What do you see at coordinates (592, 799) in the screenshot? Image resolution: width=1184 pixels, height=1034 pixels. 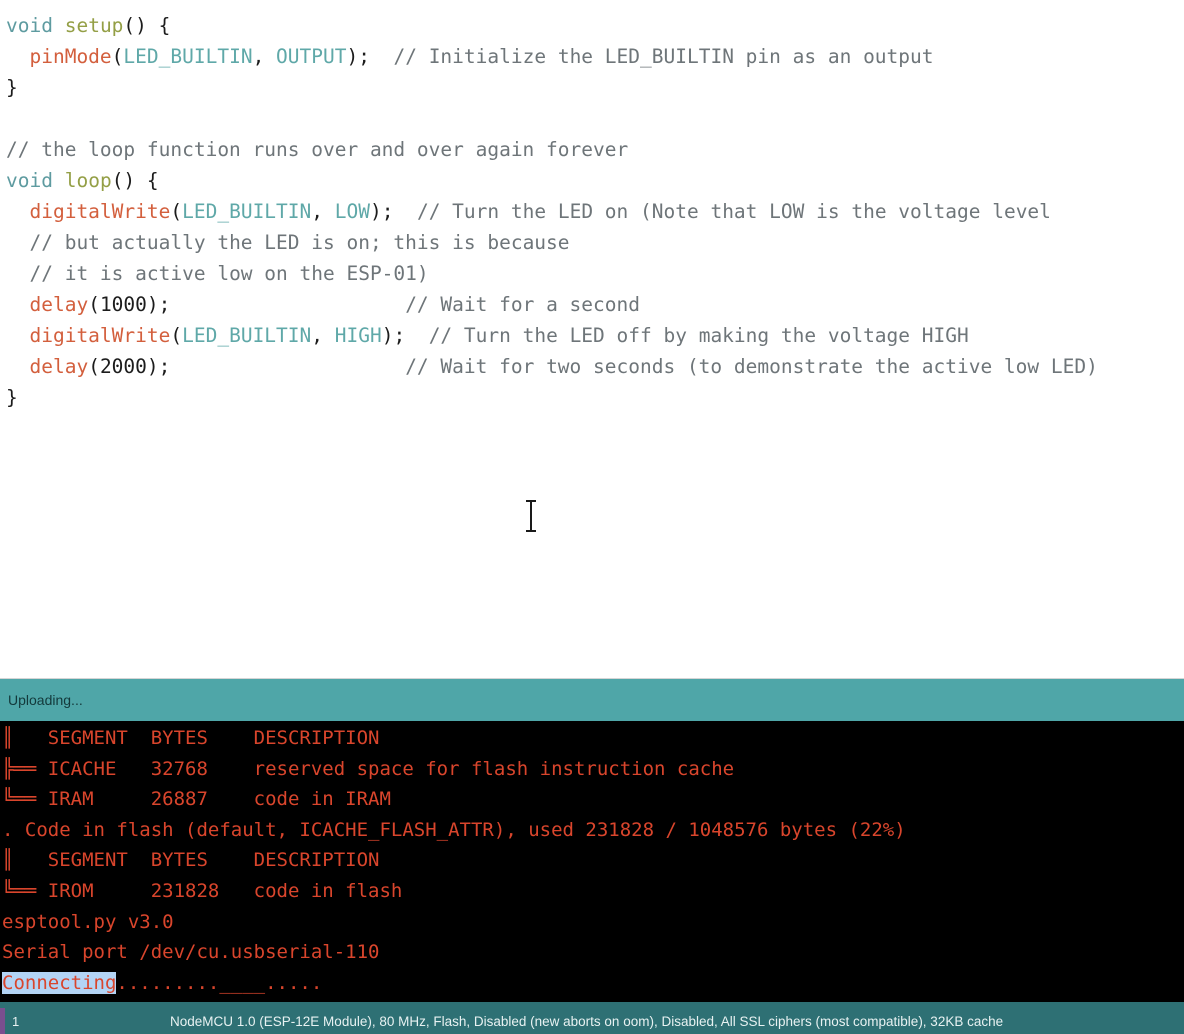 I see `console-line: ╚══ IRAM 26887 code in IRAM` at bounding box center [592, 799].